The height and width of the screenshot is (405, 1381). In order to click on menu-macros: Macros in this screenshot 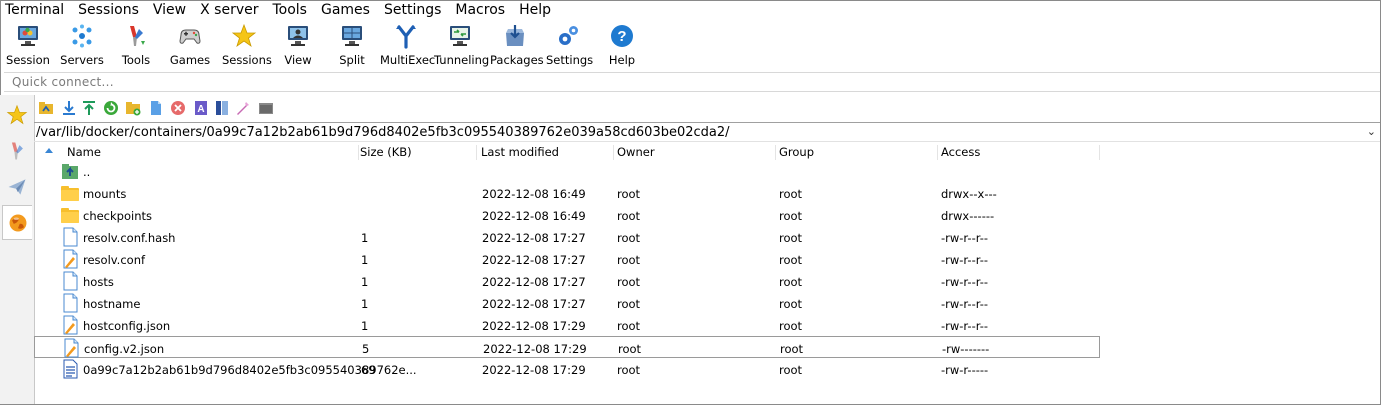, I will do `click(480, 10)`.